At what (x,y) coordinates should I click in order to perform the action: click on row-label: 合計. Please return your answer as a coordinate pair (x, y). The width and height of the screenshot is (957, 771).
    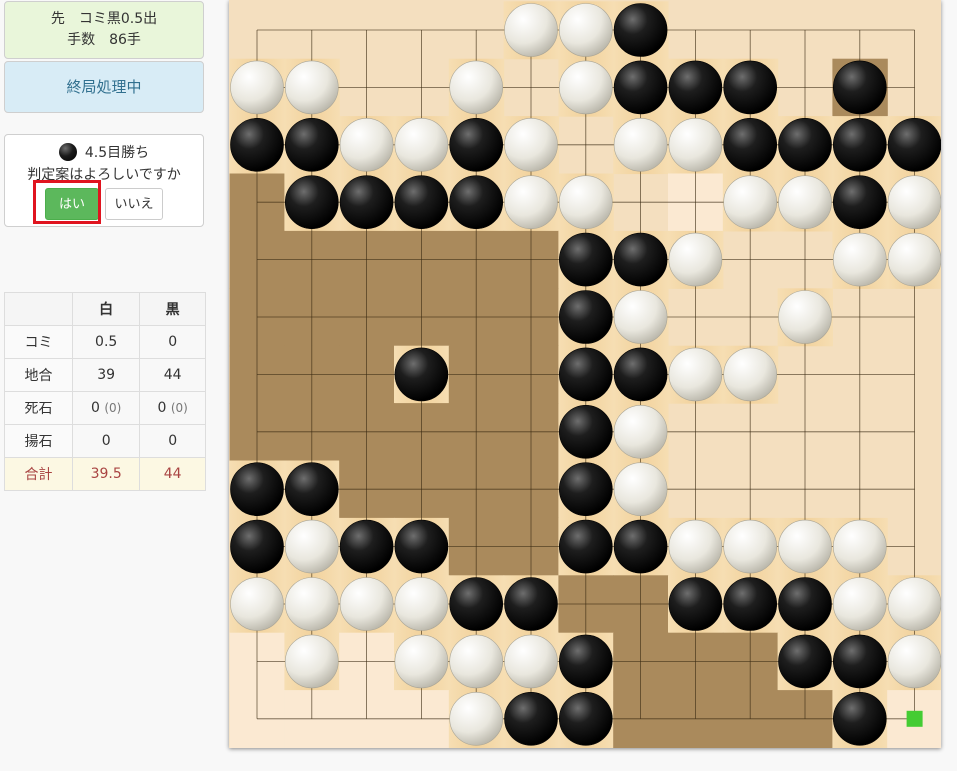
    Looking at the image, I should click on (38, 474).